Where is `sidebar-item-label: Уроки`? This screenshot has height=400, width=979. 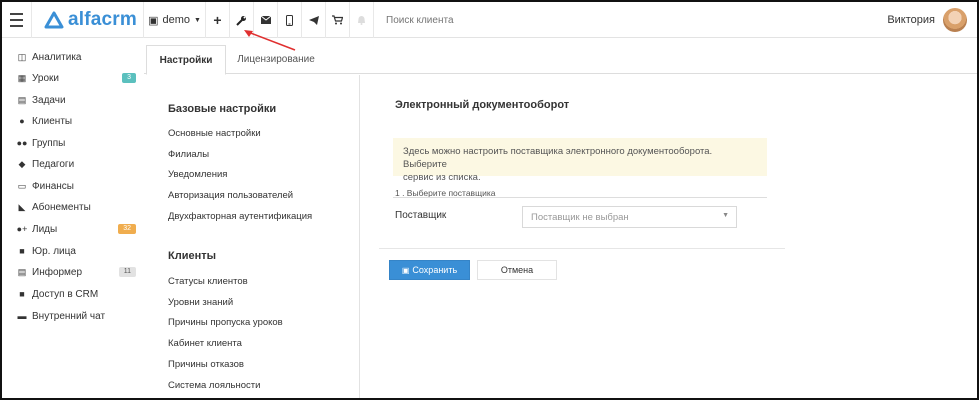 sidebar-item-label: Уроки is located at coordinates (45, 78).